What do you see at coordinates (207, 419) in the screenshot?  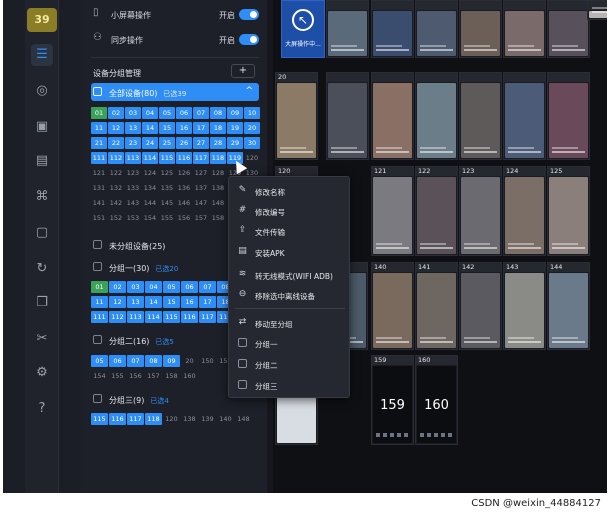 I see `device-number-chip: 139` at bounding box center [207, 419].